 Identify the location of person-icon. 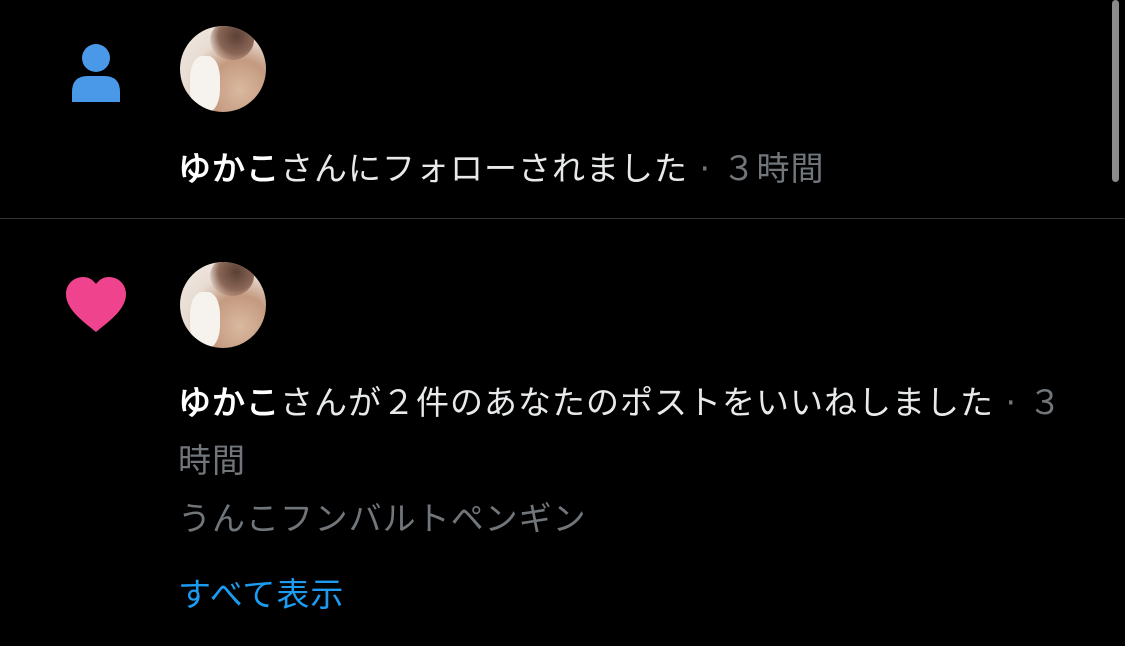
(96, 72).